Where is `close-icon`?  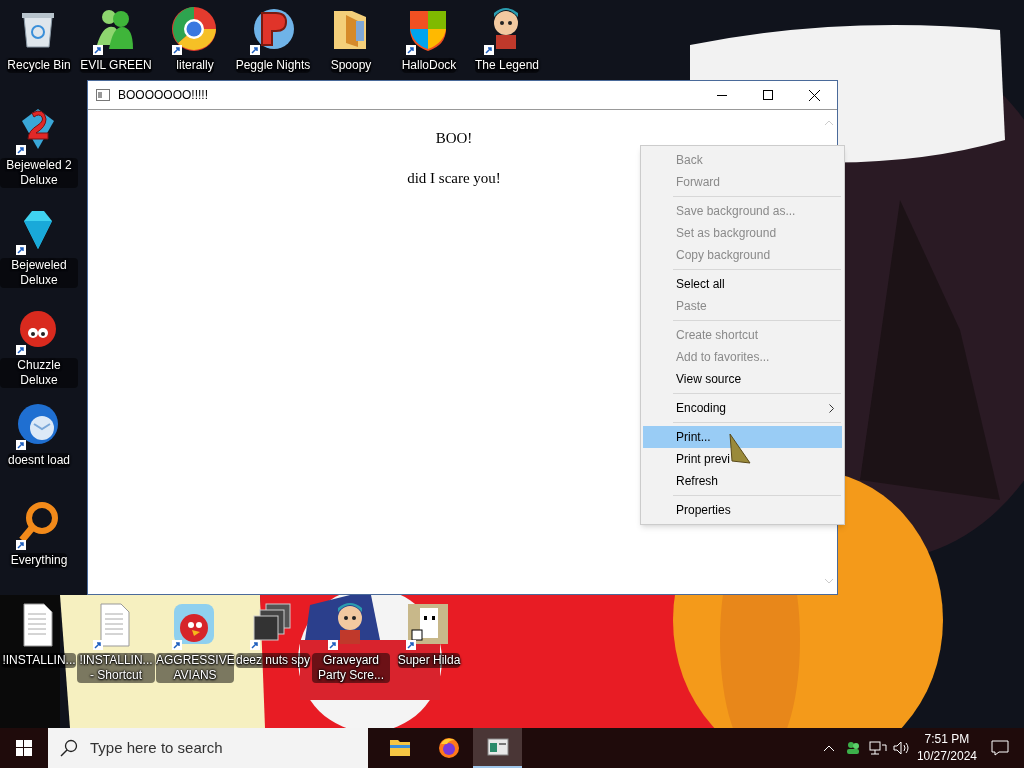 close-icon is located at coordinates (814, 95).